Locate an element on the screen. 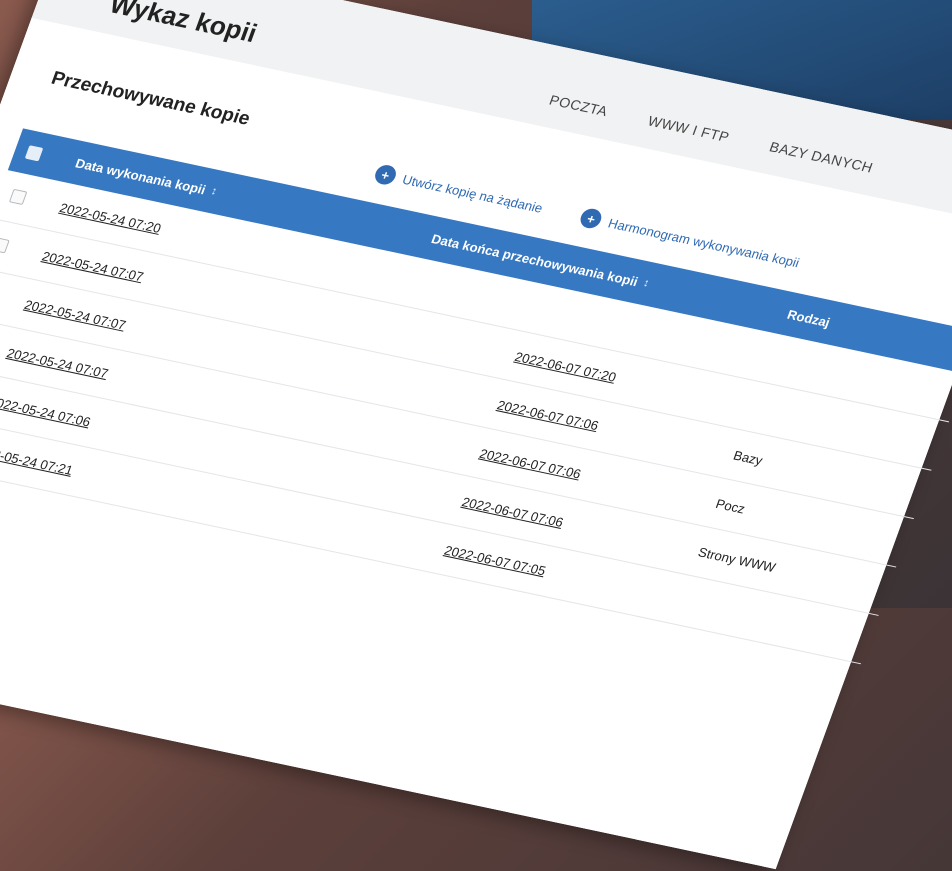  nav-item-bazy-danych: BAZY DANYCH is located at coordinates (821, 157).